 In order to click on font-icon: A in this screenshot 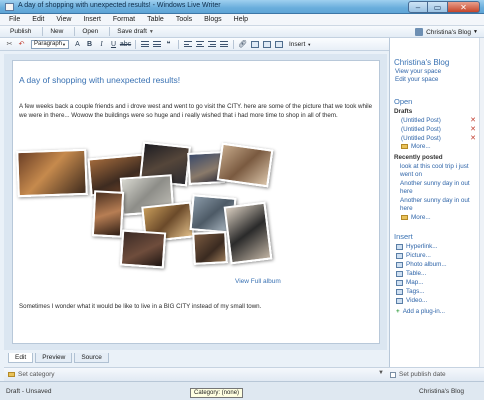, I will do `click(77, 44)`.